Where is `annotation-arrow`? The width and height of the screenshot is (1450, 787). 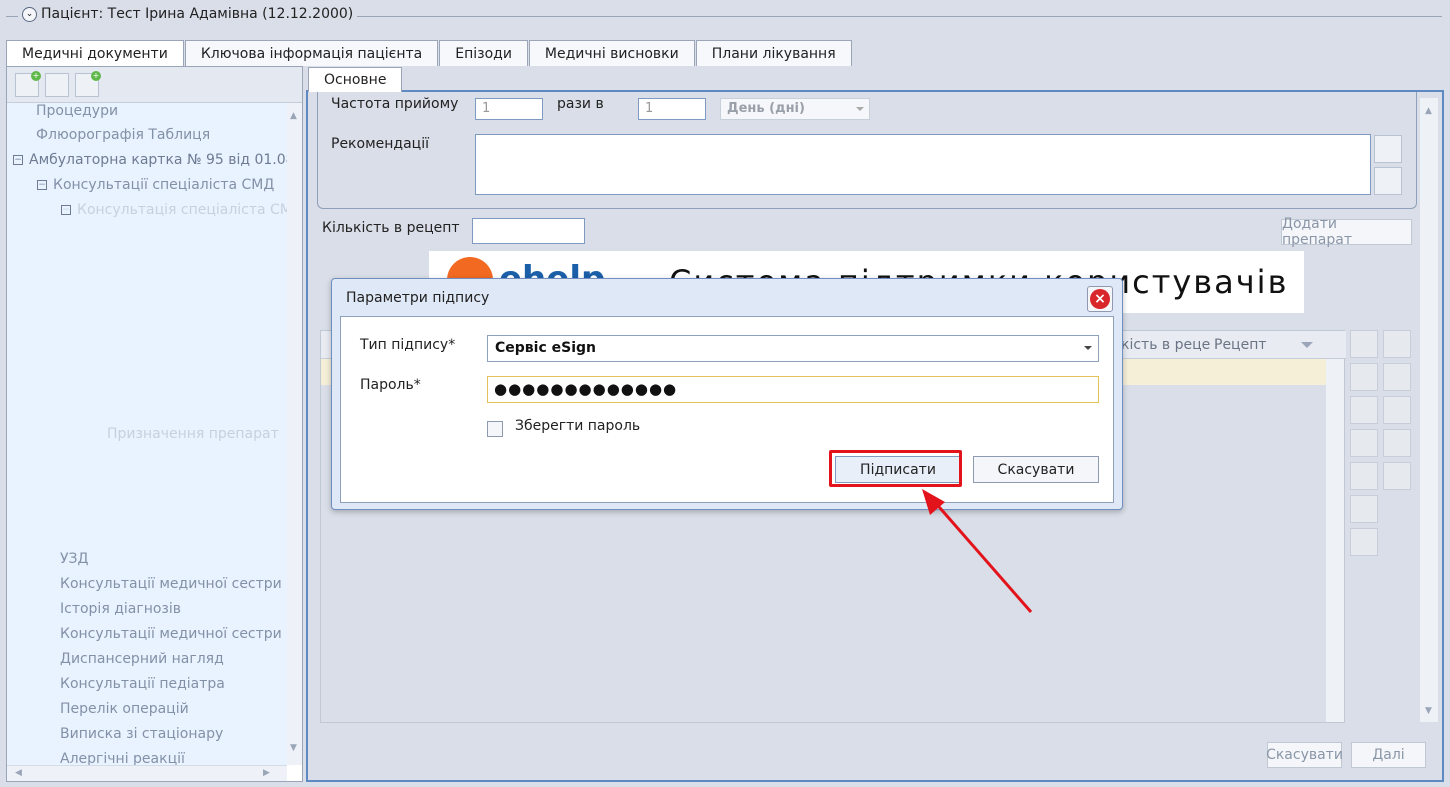
annotation-arrow is located at coordinates (977, 551).